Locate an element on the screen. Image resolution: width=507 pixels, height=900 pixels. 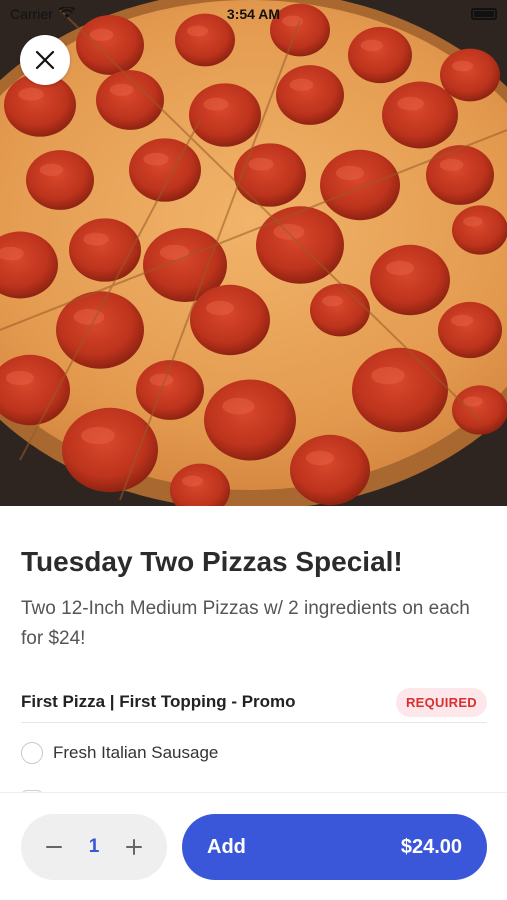
required-badge: REQUIRED is located at coordinates (441, 702).